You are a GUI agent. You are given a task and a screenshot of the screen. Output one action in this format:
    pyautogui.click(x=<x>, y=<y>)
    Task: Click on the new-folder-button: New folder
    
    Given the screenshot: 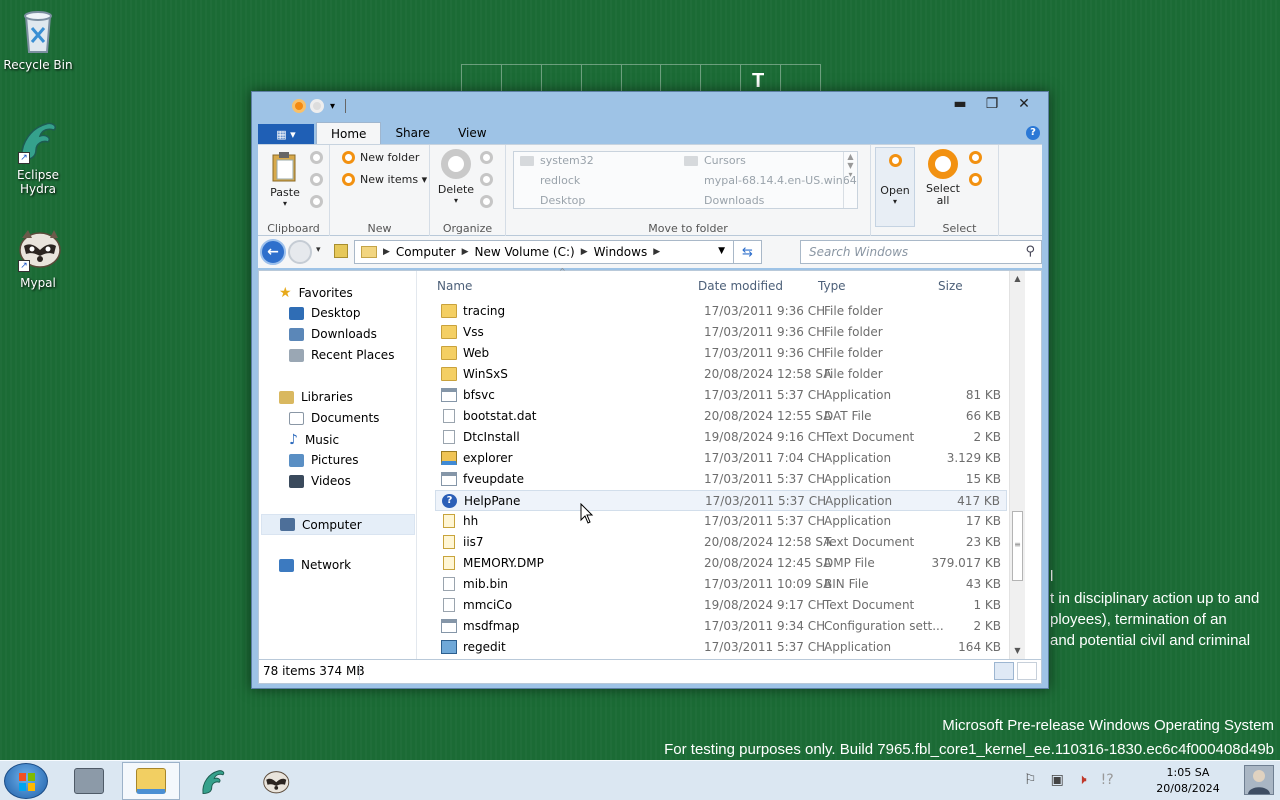 What is the action you would take?
    pyautogui.click(x=380, y=157)
    